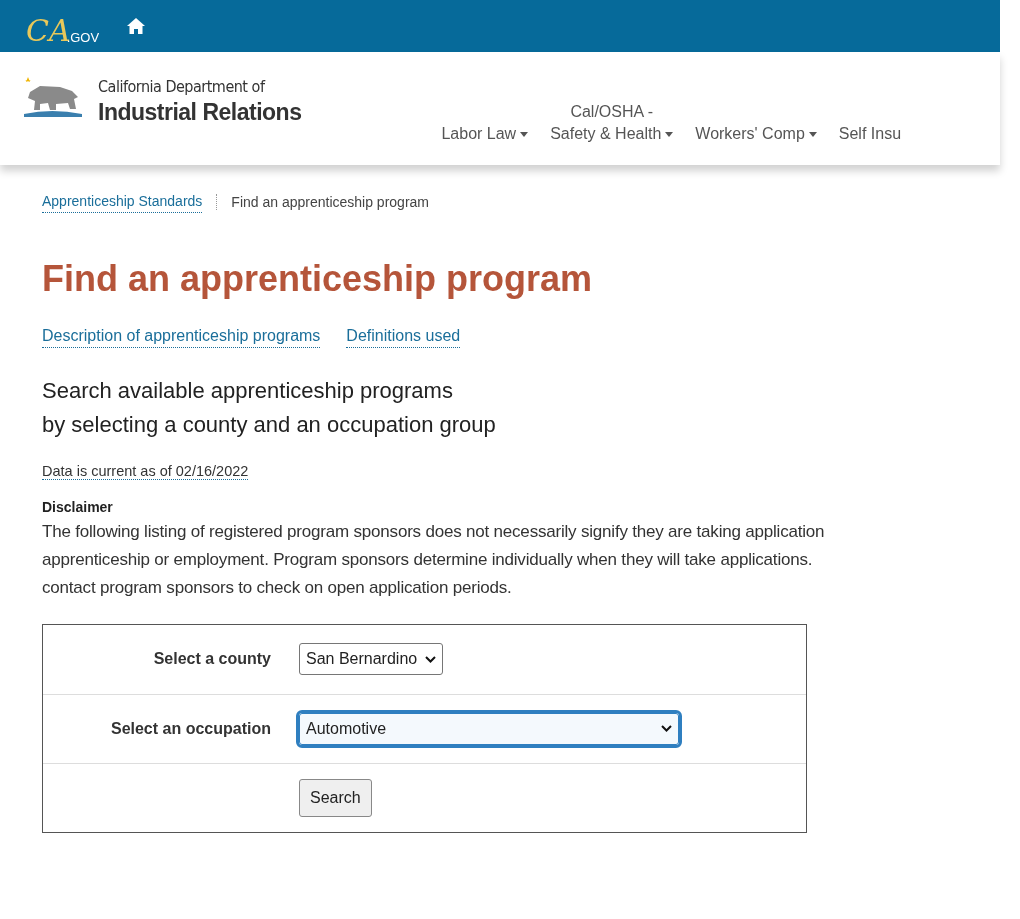  Describe the element at coordinates (318, 279) in the screenshot. I see `page-title: Find an apprenticeship program` at that location.